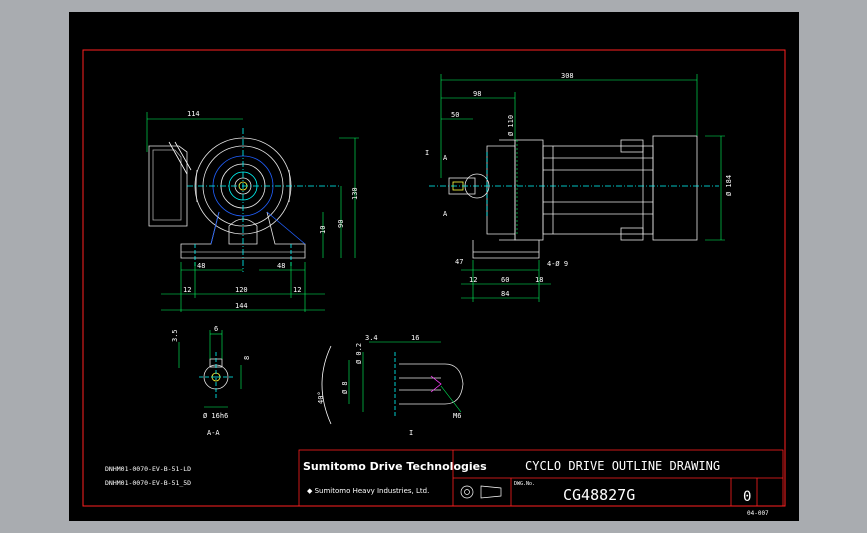 This screenshot has width=867, height=533. I want to click on revision: 0, so click(747, 497).